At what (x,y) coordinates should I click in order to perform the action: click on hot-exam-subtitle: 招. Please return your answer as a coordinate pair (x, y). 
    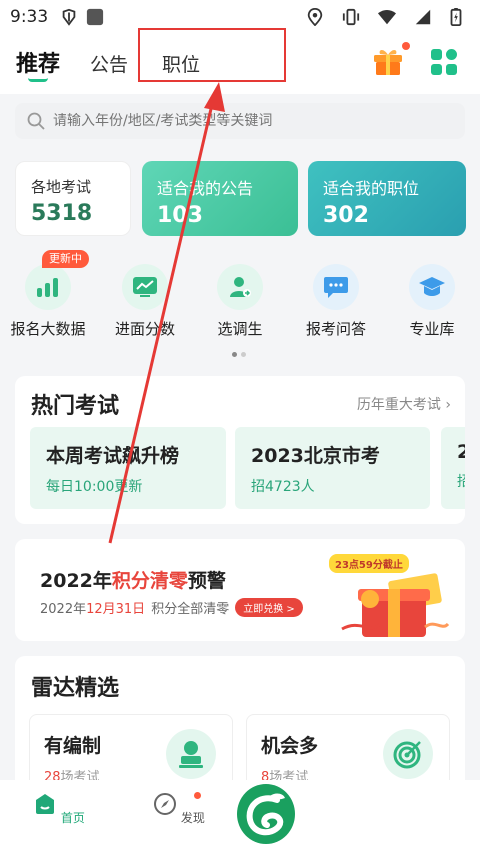
    Looking at the image, I should click on (461, 482).